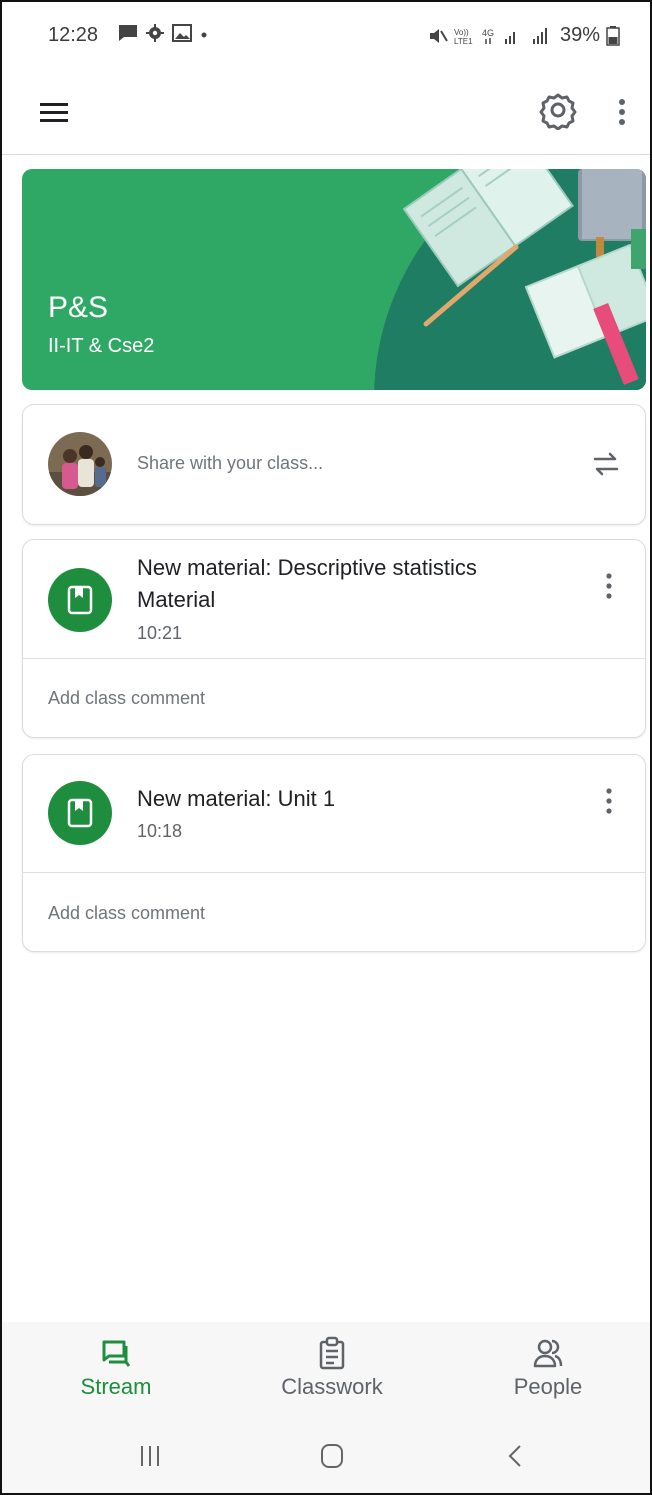 This screenshot has width=652, height=1495. What do you see at coordinates (332, 1372) in the screenshot?
I see `tab-classwork: Classwork` at bounding box center [332, 1372].